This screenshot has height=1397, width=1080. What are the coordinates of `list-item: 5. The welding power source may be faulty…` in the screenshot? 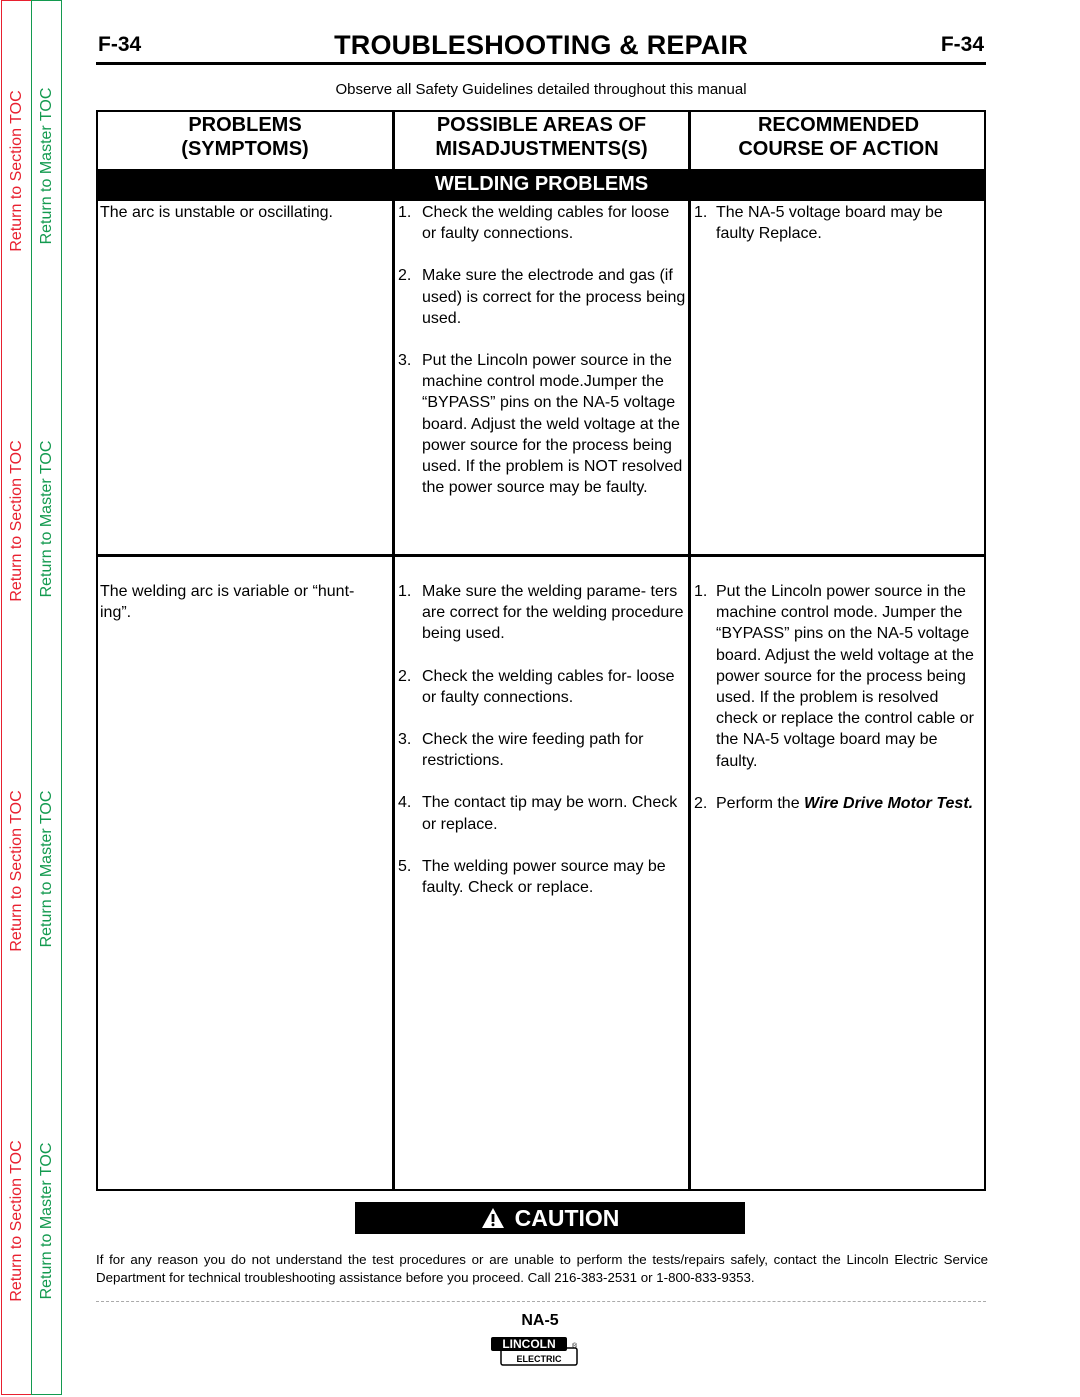 It's located at (542, 877).